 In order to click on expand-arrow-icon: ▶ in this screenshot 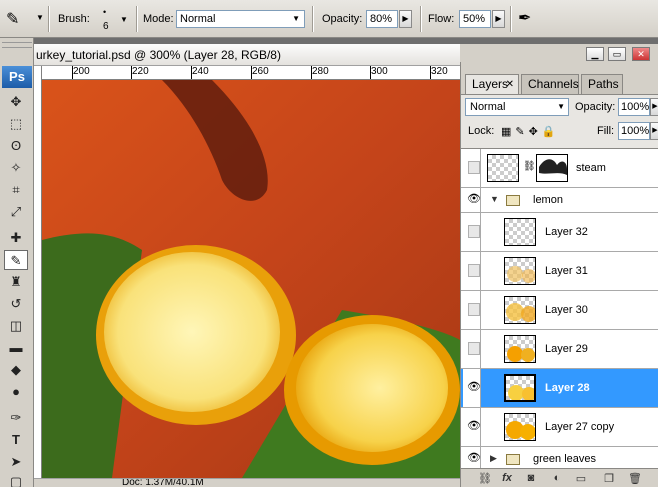, I will do `click(493, 458)`.